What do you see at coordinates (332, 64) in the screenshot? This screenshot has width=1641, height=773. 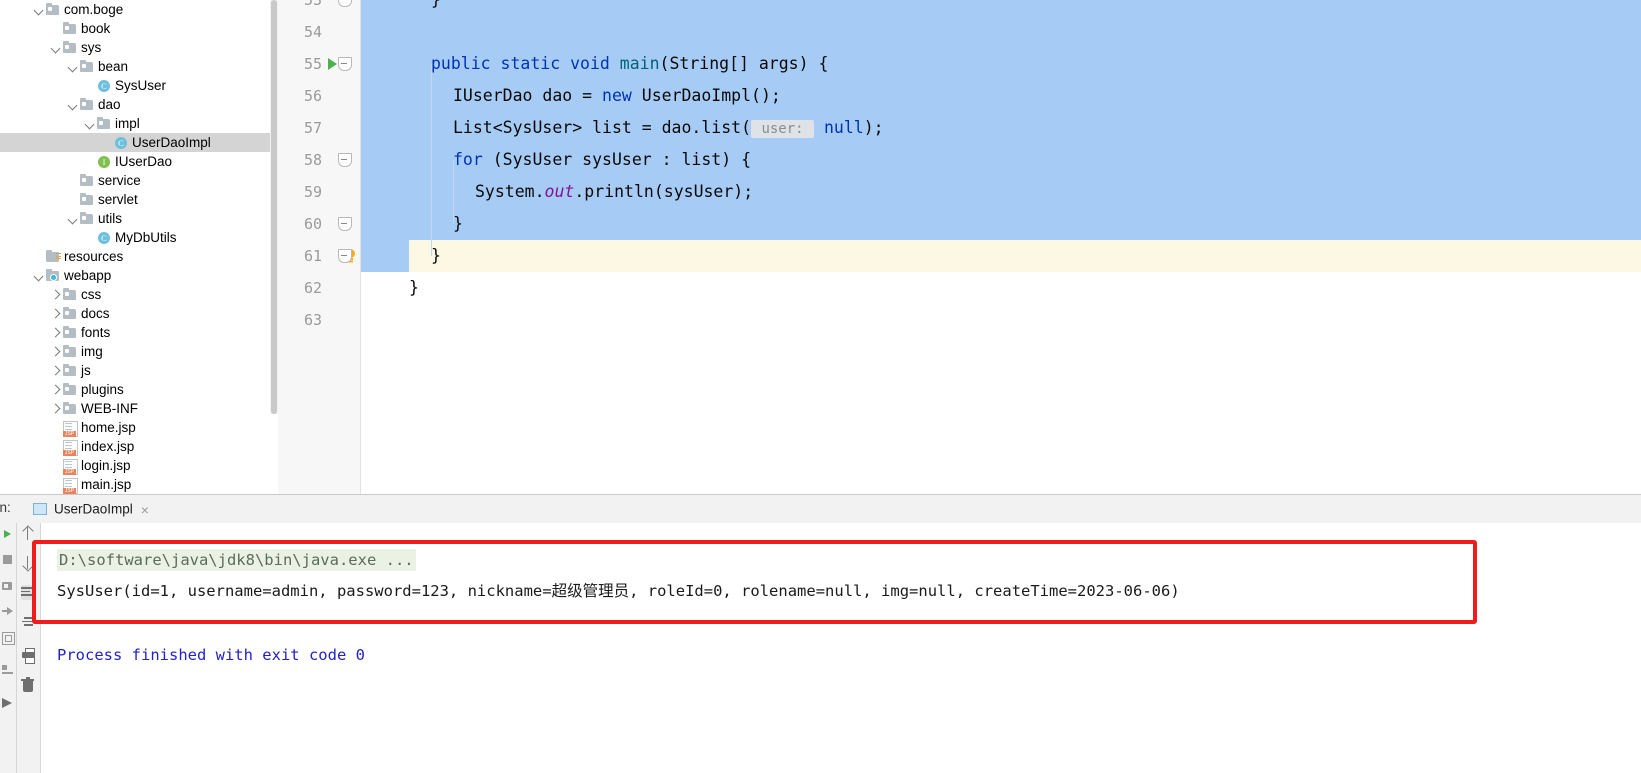 I see `run-gutter-icon` at bounding box center [332, 64].